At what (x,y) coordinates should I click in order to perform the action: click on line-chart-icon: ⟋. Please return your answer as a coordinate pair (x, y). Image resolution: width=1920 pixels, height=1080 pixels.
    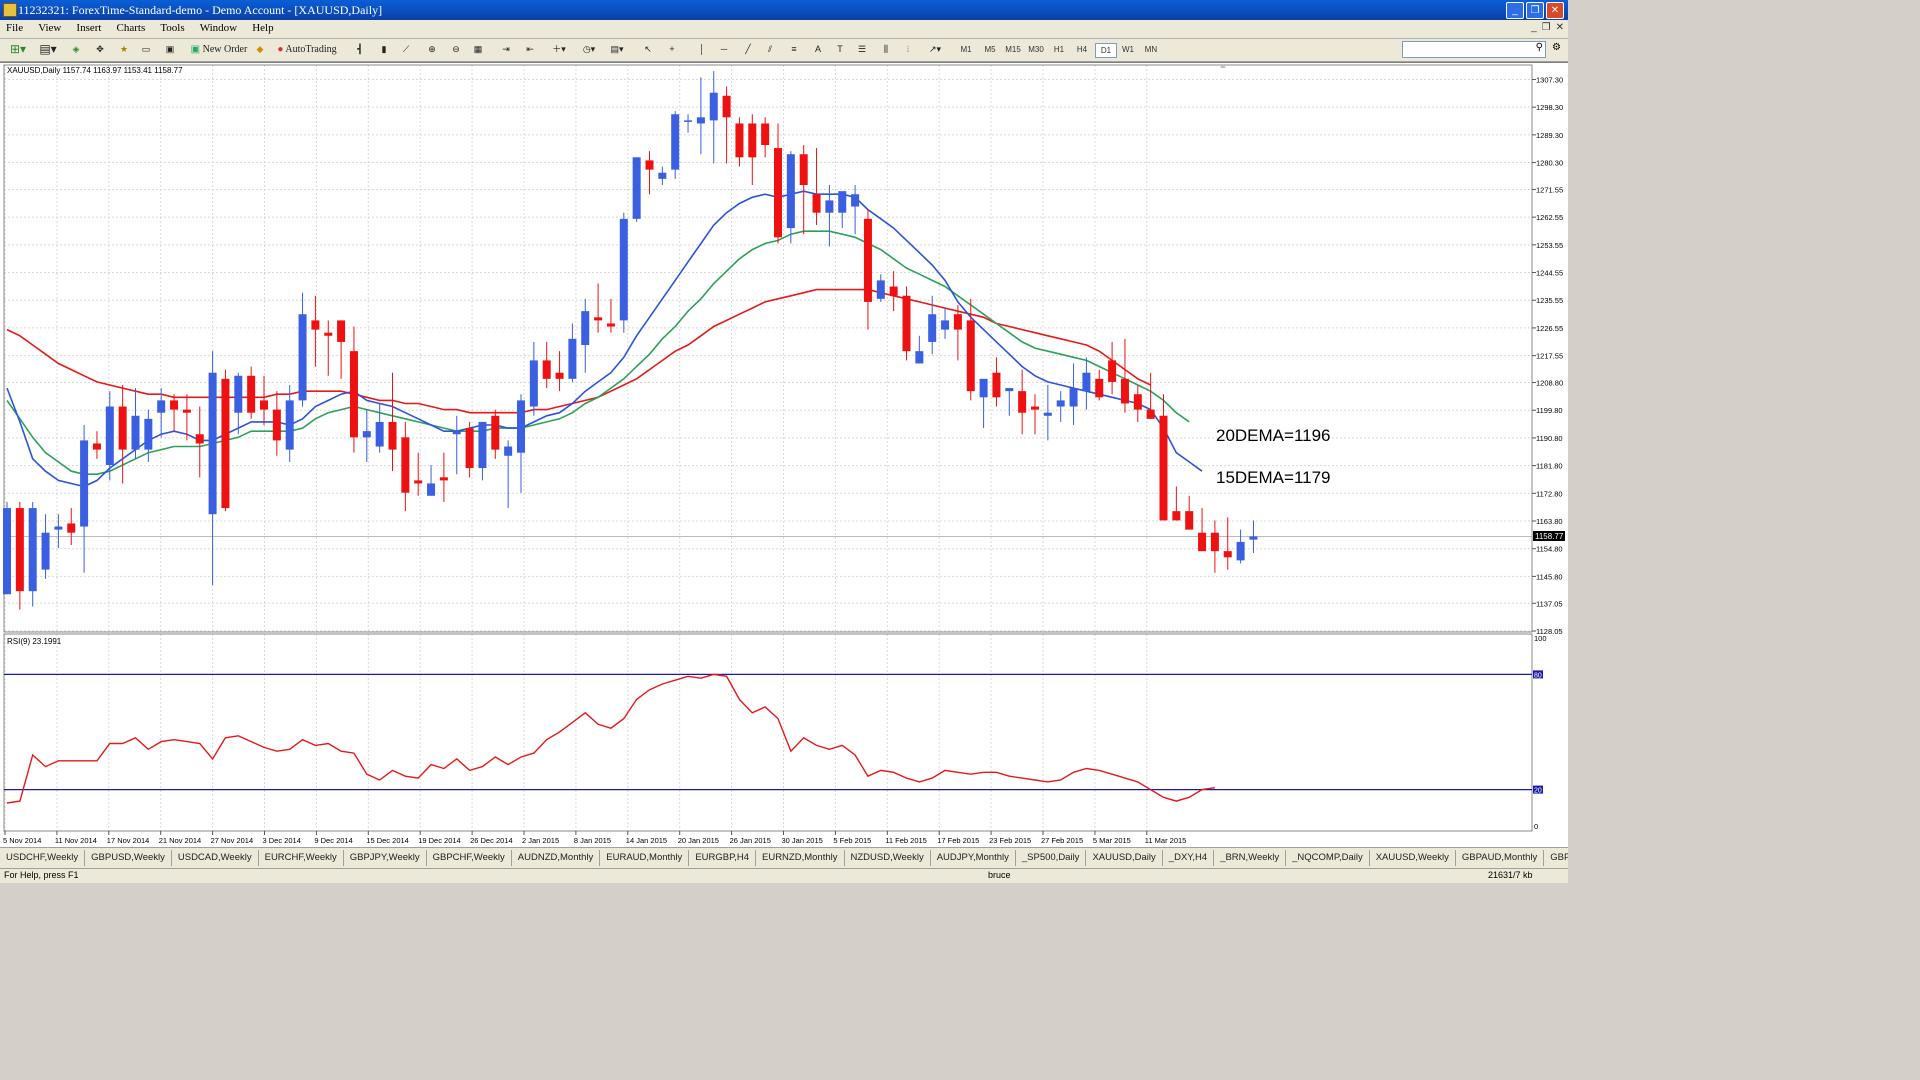
    Looking at the image, I should click on (406, 49).